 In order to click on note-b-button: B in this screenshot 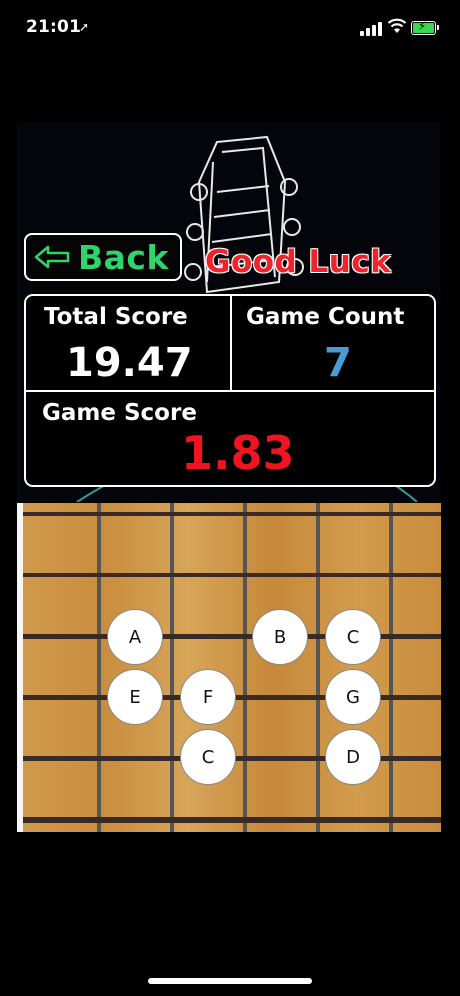, I will do `click(280, 637)`.